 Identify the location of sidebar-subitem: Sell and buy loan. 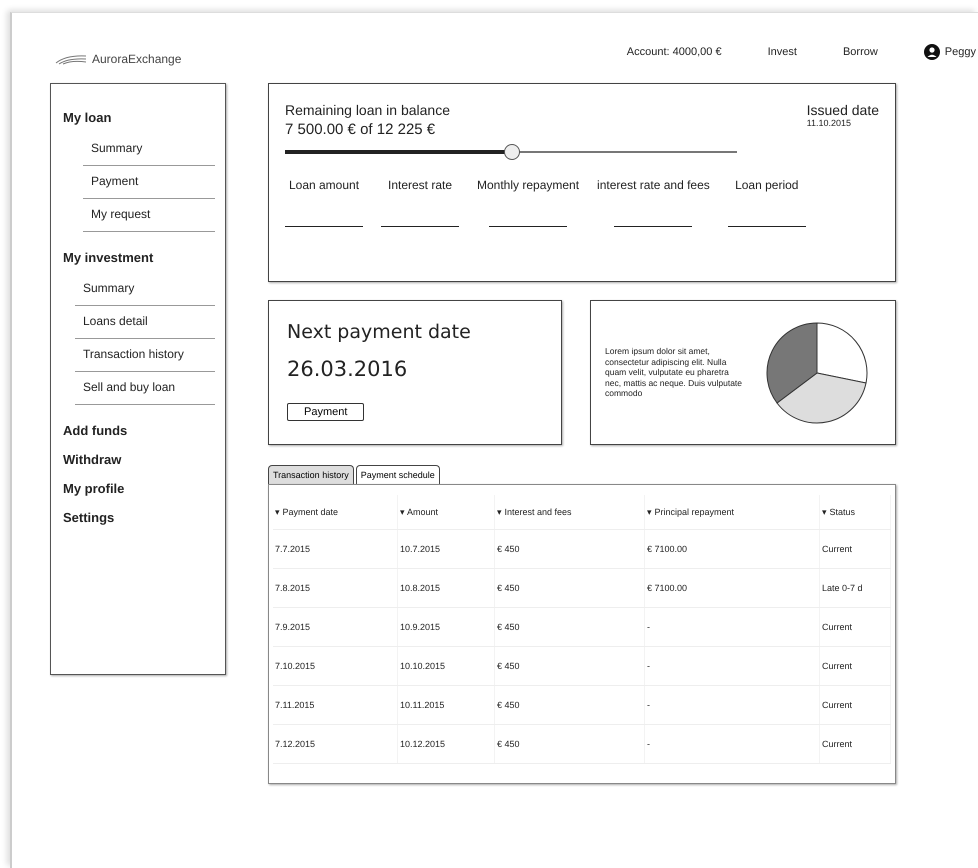
(145, 388).